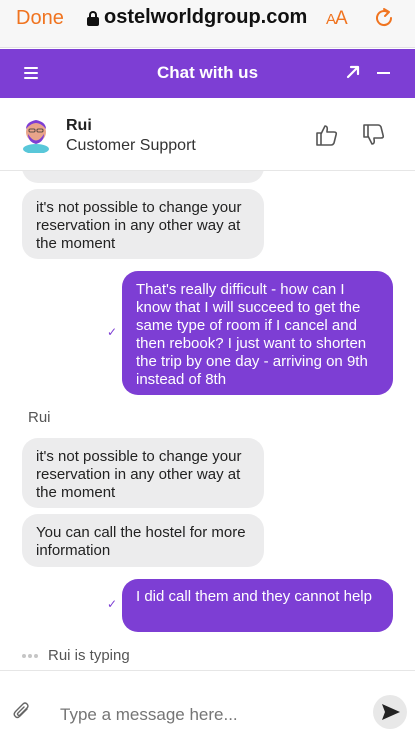  What do you see at coordinates (93, 18) in the screenshot?
I see `lock-icon` at bounding box center [93, 18].